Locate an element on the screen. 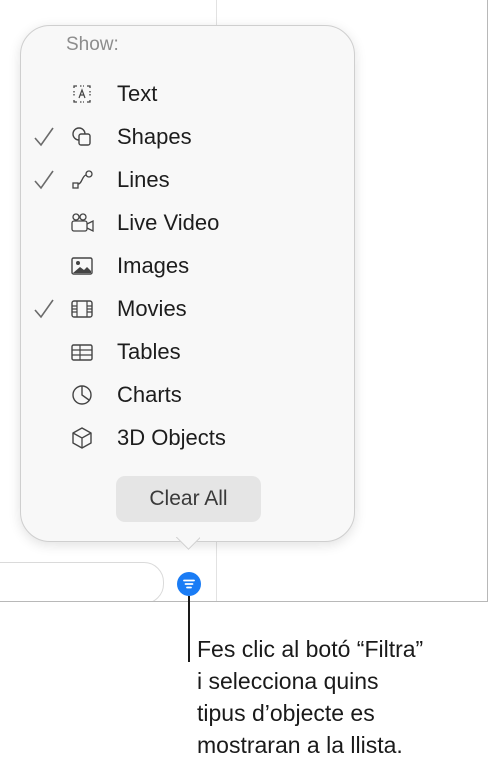  menu-item-images: Images is located at coordinates (171, 266).